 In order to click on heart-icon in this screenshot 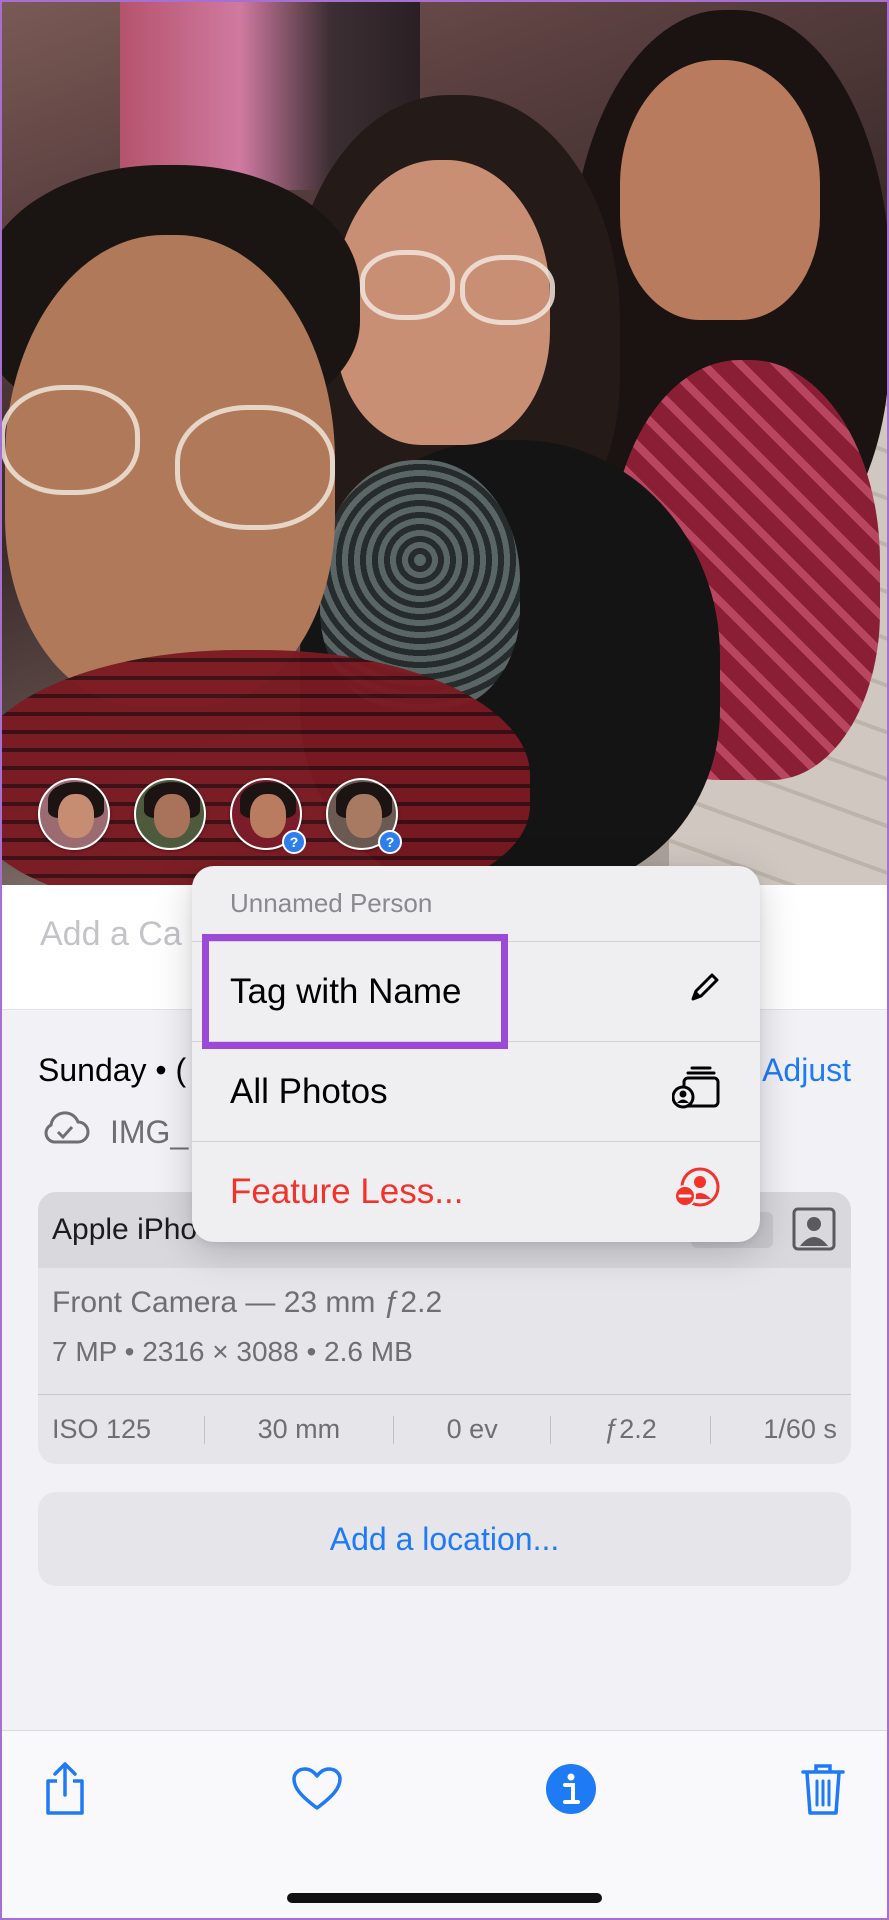, I will do `click(317, 1791)`.